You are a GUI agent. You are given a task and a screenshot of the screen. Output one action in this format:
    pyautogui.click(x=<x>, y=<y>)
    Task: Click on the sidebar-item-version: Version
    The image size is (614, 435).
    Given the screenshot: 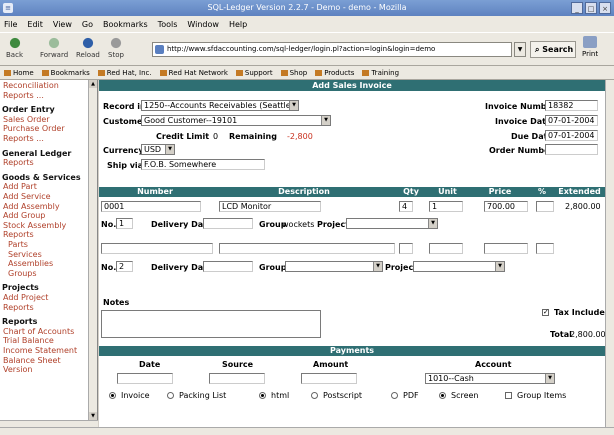 What is the action you would take?
    pyautogui.click(x=17, y=369)
    